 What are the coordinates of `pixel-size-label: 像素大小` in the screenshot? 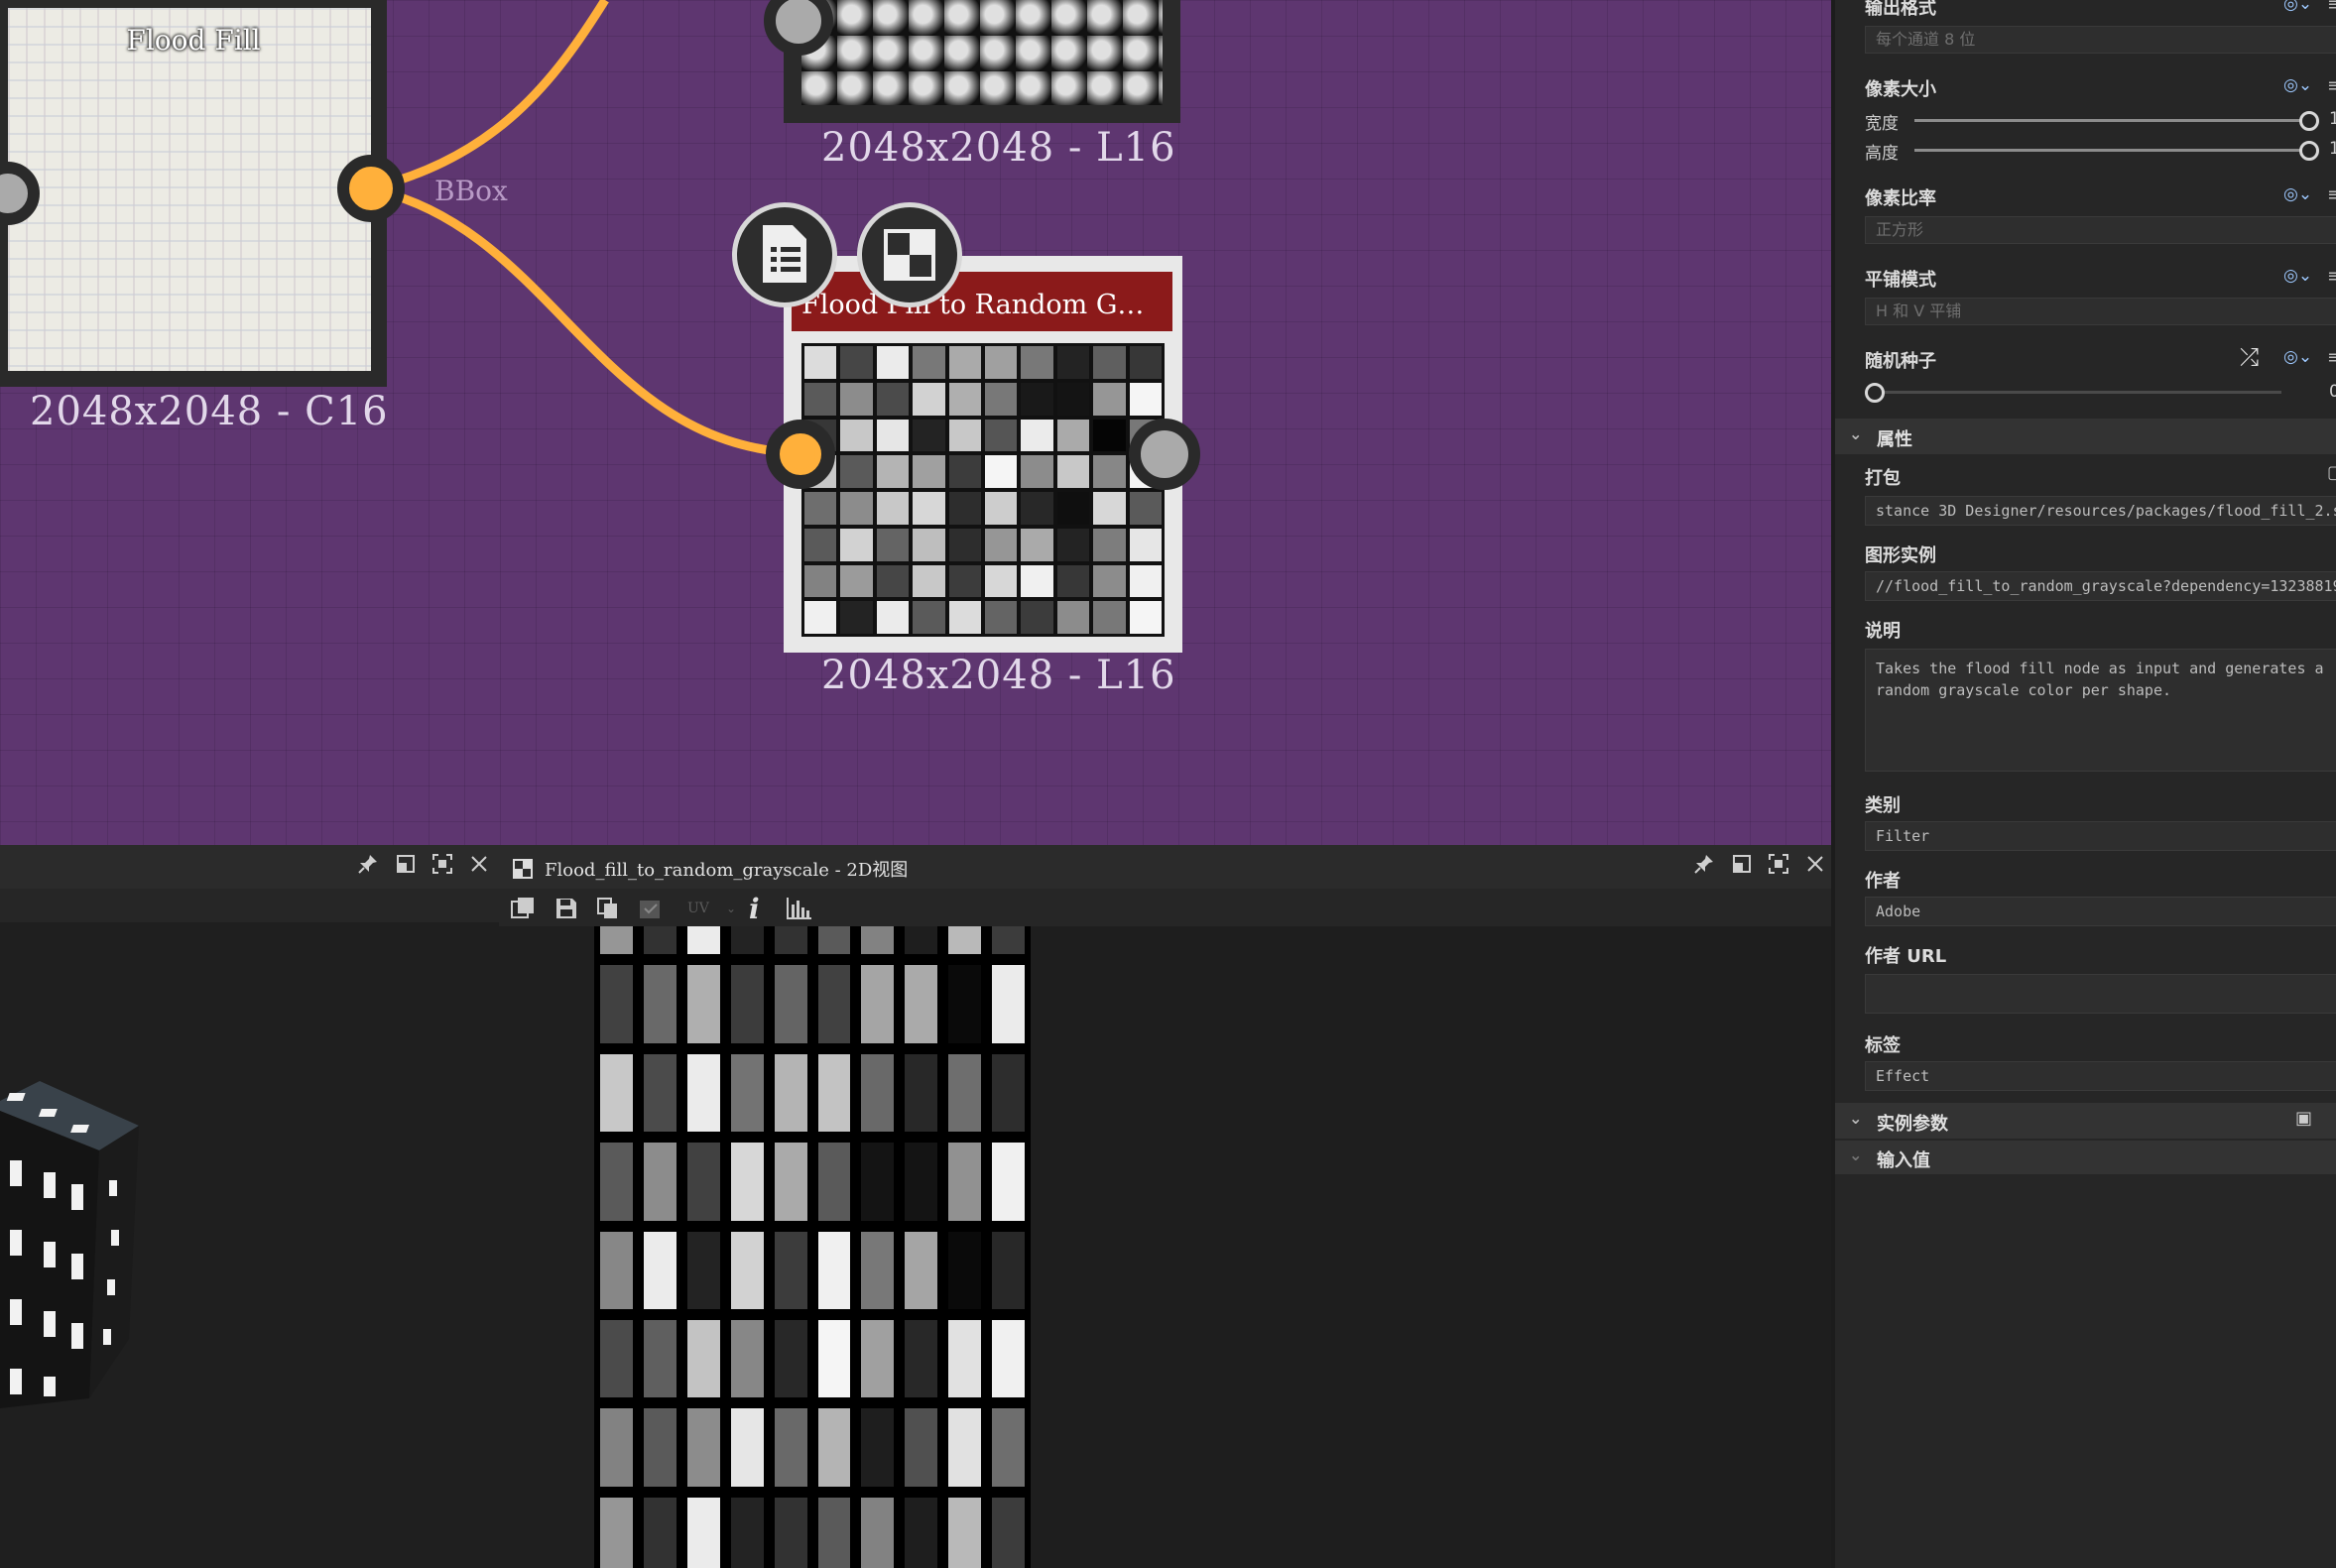 It's located at (1900, 89).